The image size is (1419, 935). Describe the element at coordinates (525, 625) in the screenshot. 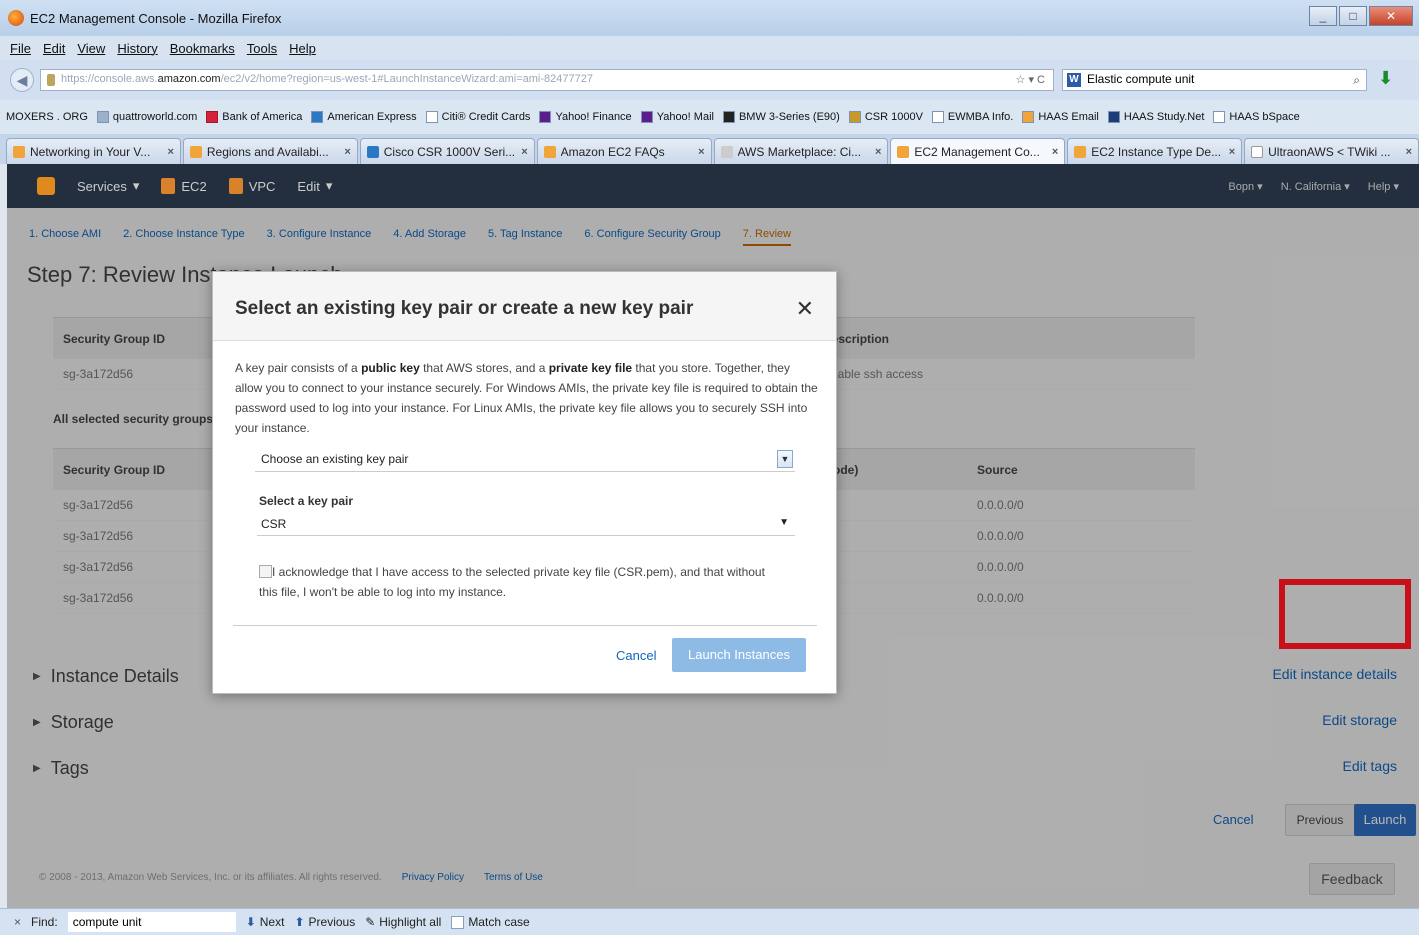

I see `divider` at that location.